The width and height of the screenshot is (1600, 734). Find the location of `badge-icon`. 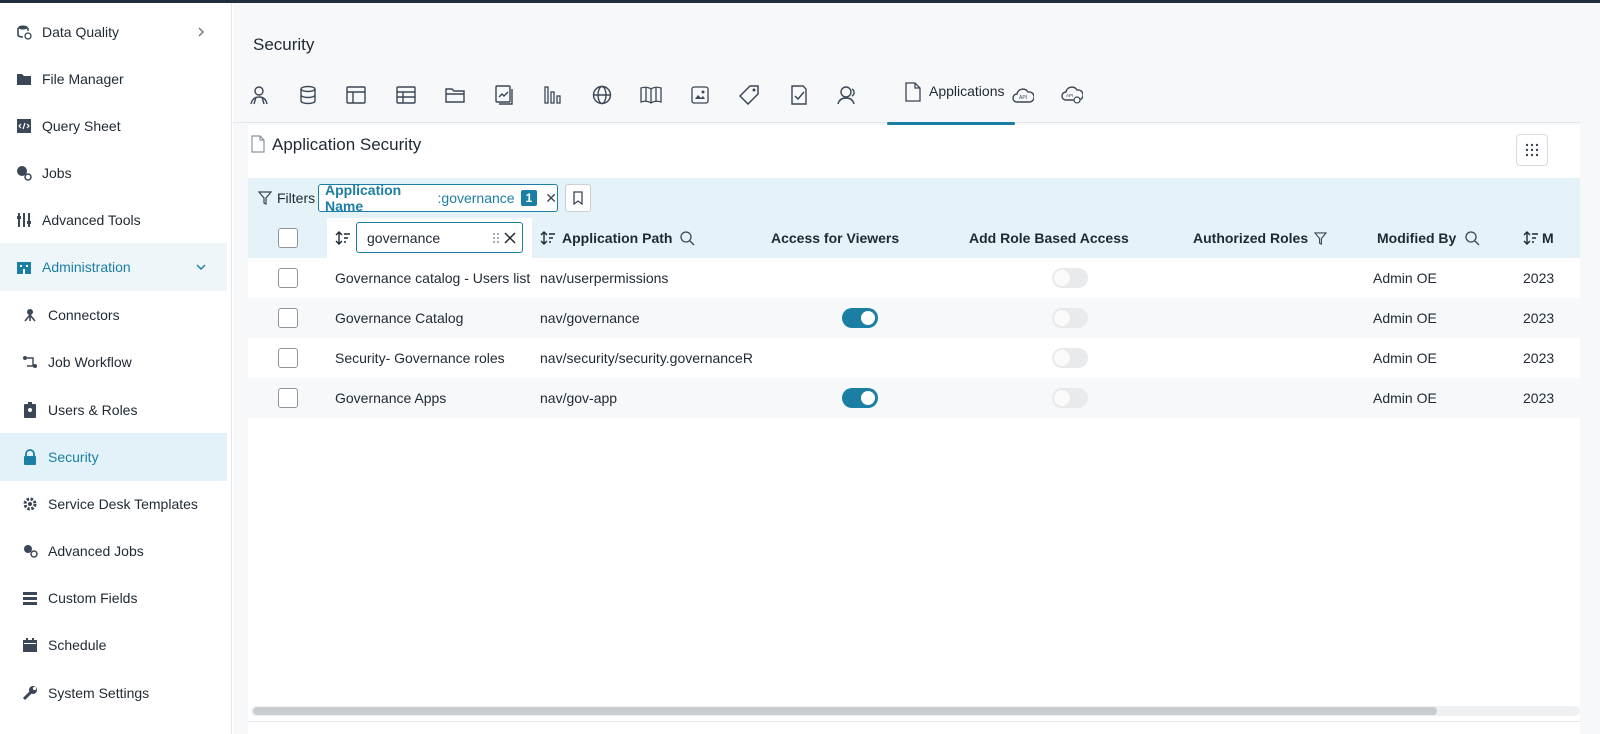

badge-icon is located at coordinates (30, 410).